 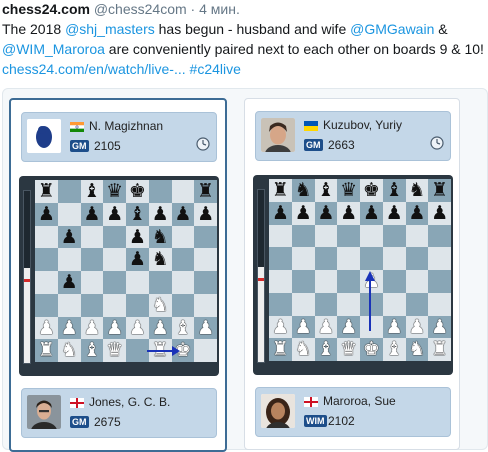 What do you see at coordinates (110, 29) in the screenshot?
I see `mention-shj-masters: @shj_masters` at bounding box center [110, 29].